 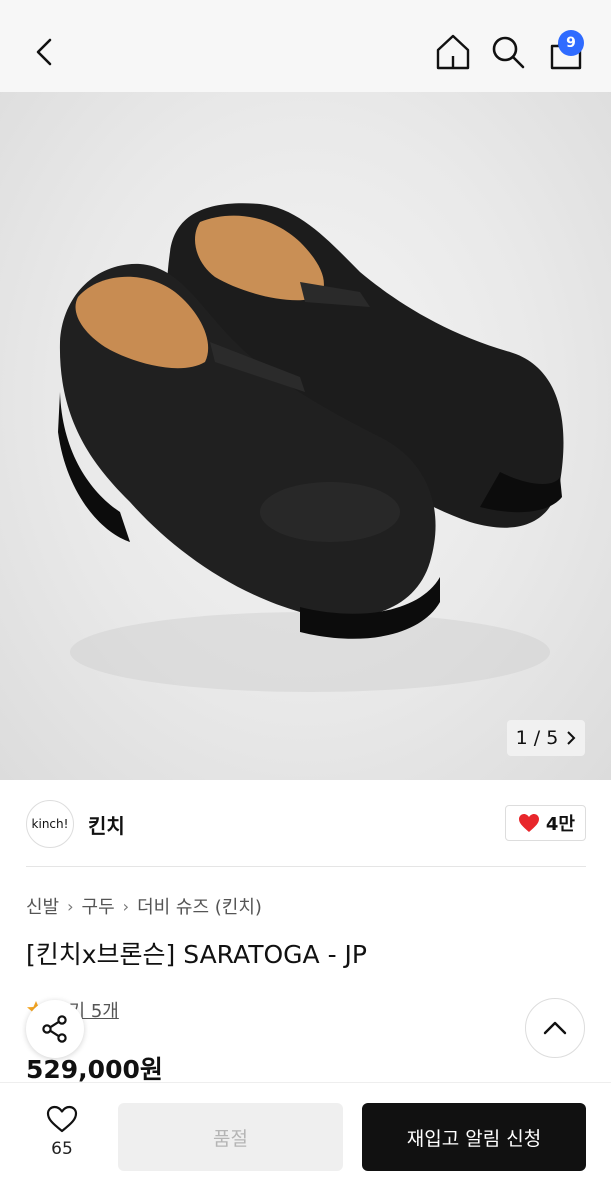 I want to click on cart-count-badge: 9, so click(x=571, y=43).